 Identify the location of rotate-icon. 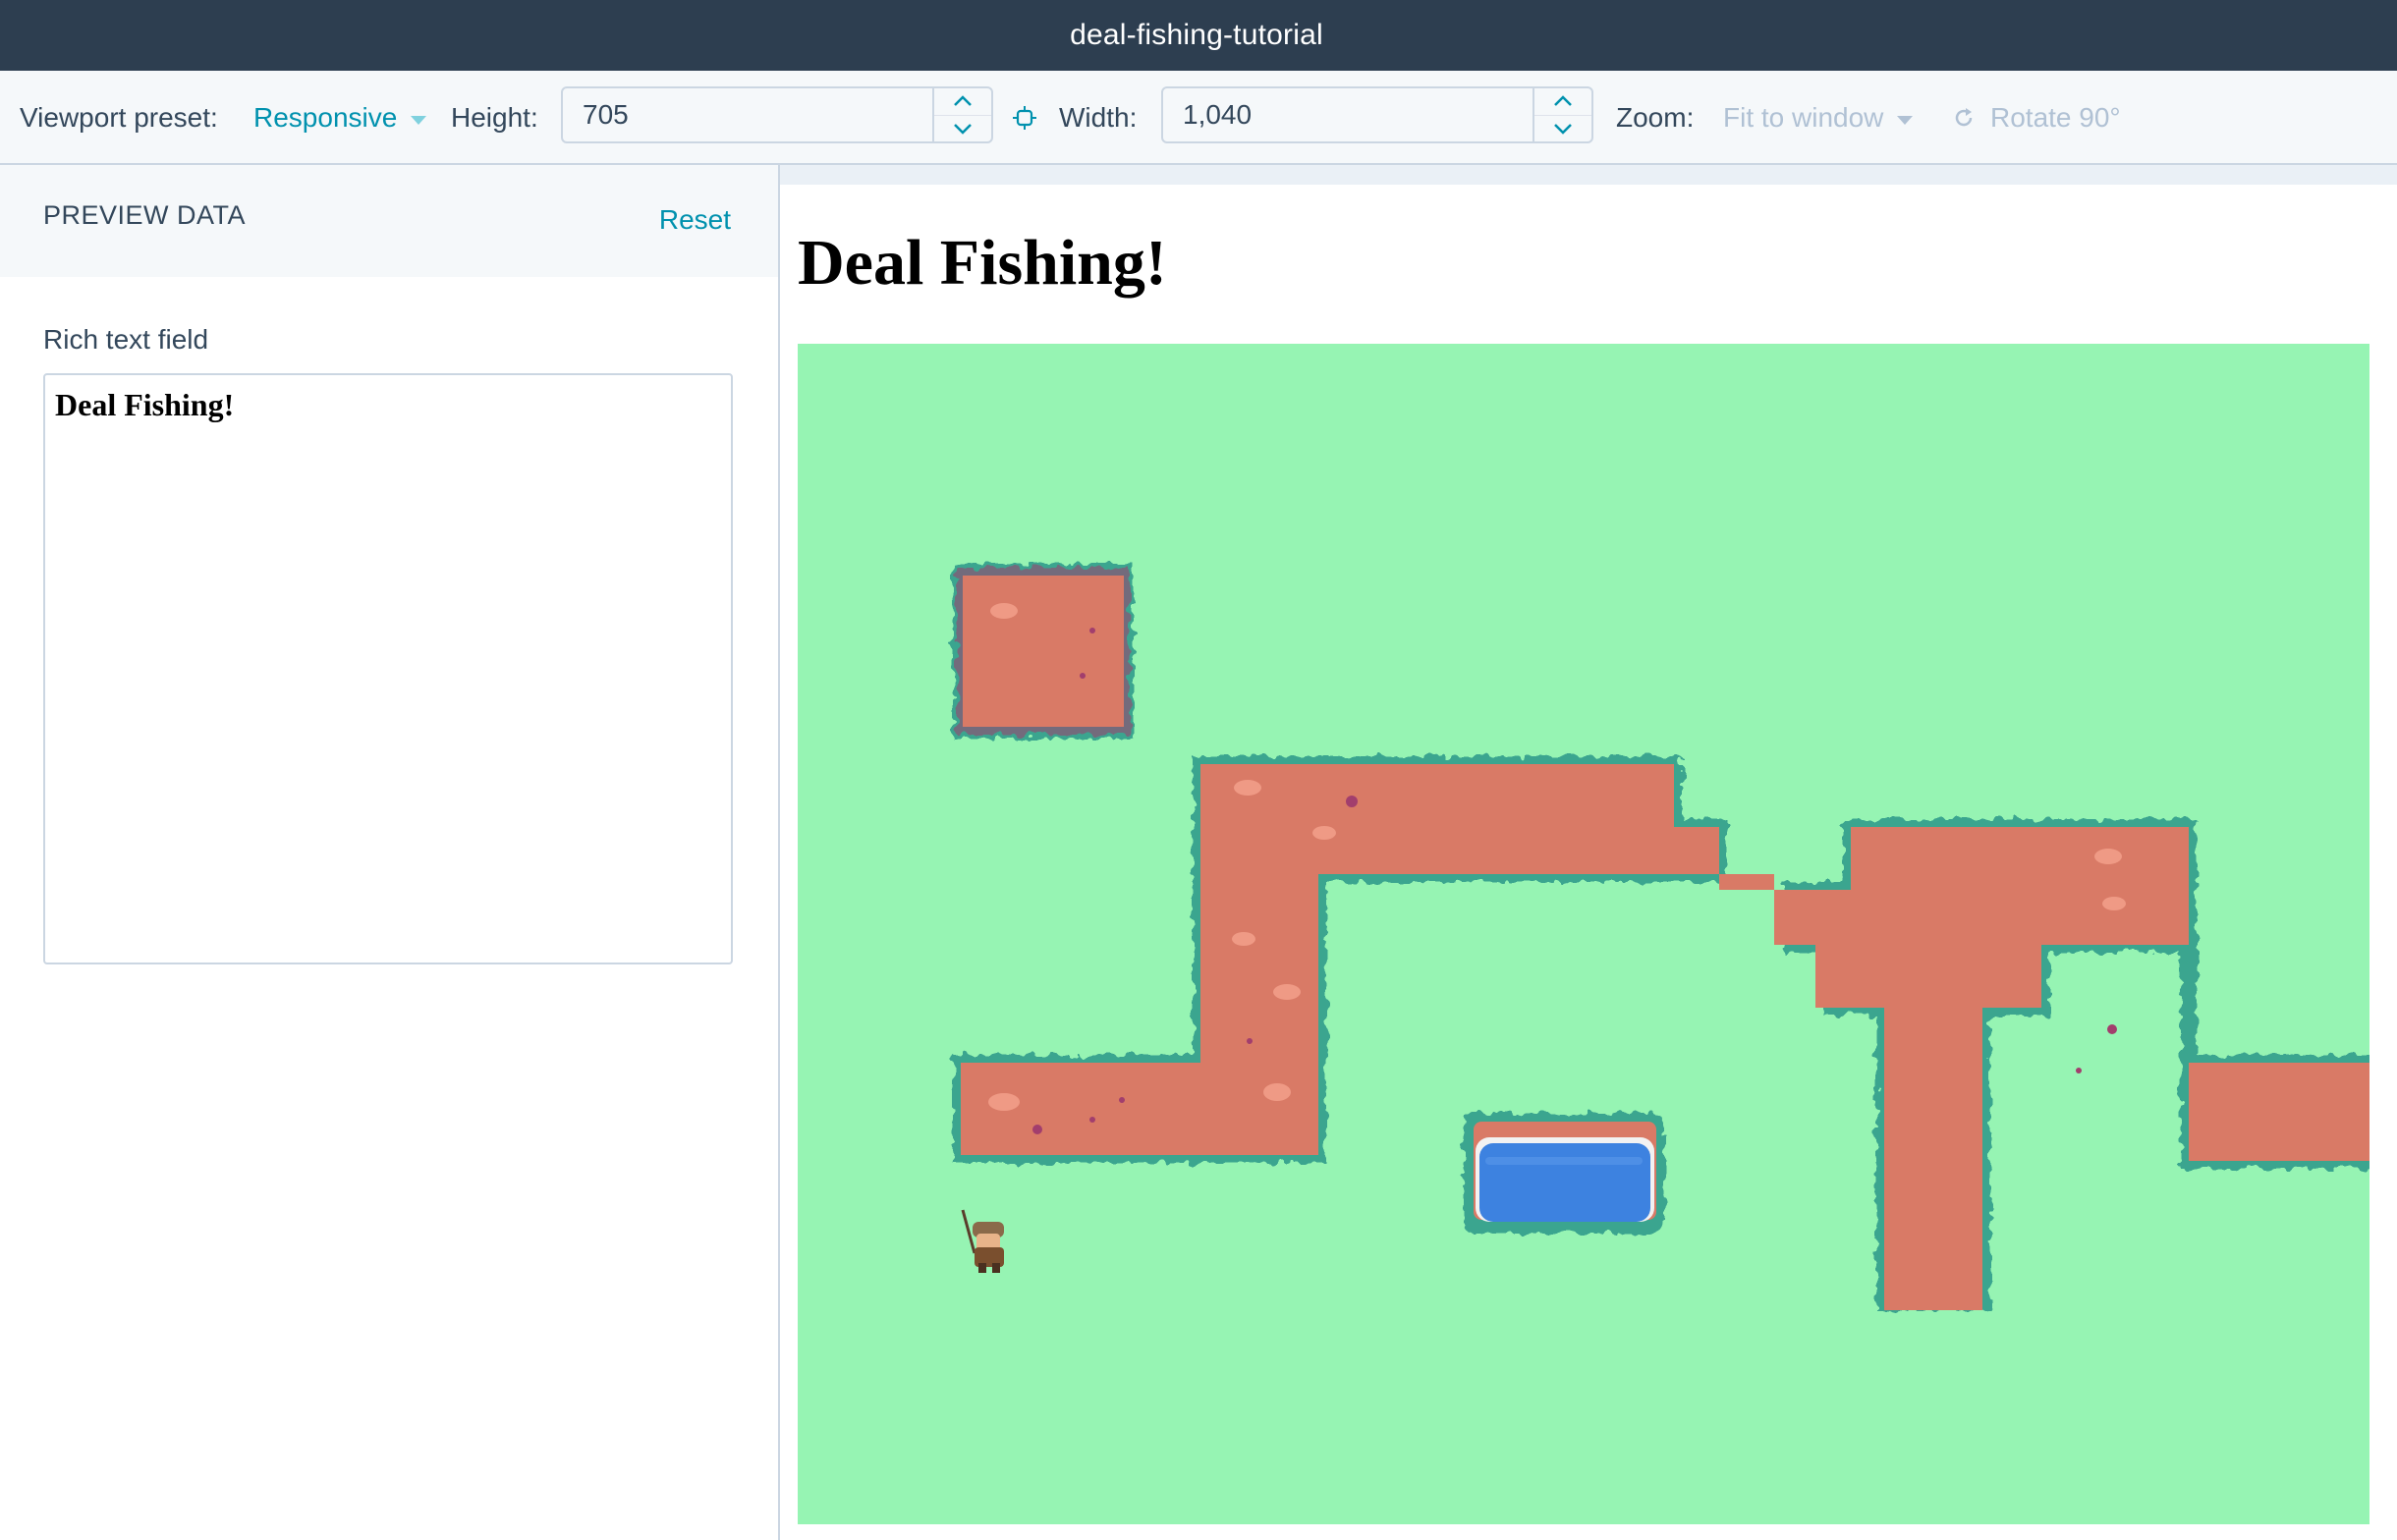
(1964, 117).